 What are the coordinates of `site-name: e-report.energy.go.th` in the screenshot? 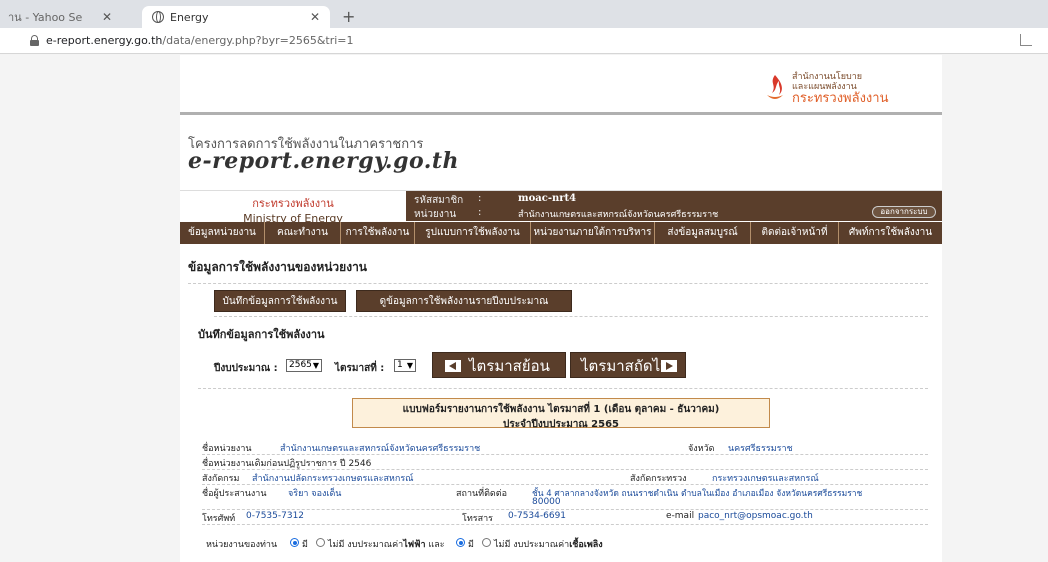 It's located at (324, 161).